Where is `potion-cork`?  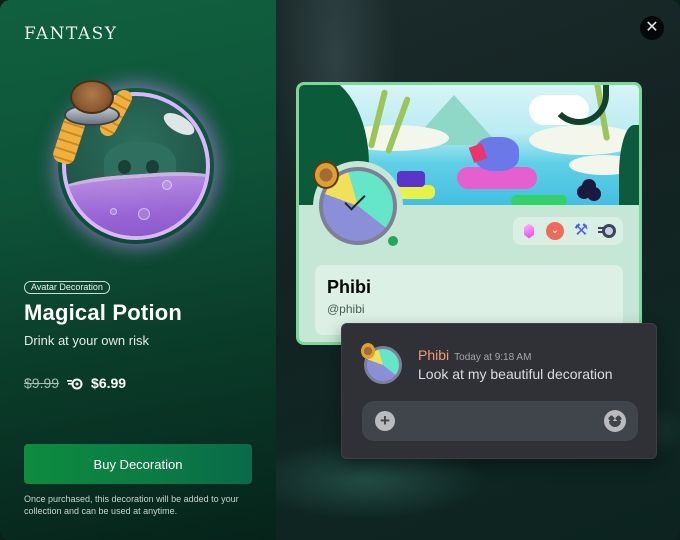
potion-cork is located at coordinates (92, 97).